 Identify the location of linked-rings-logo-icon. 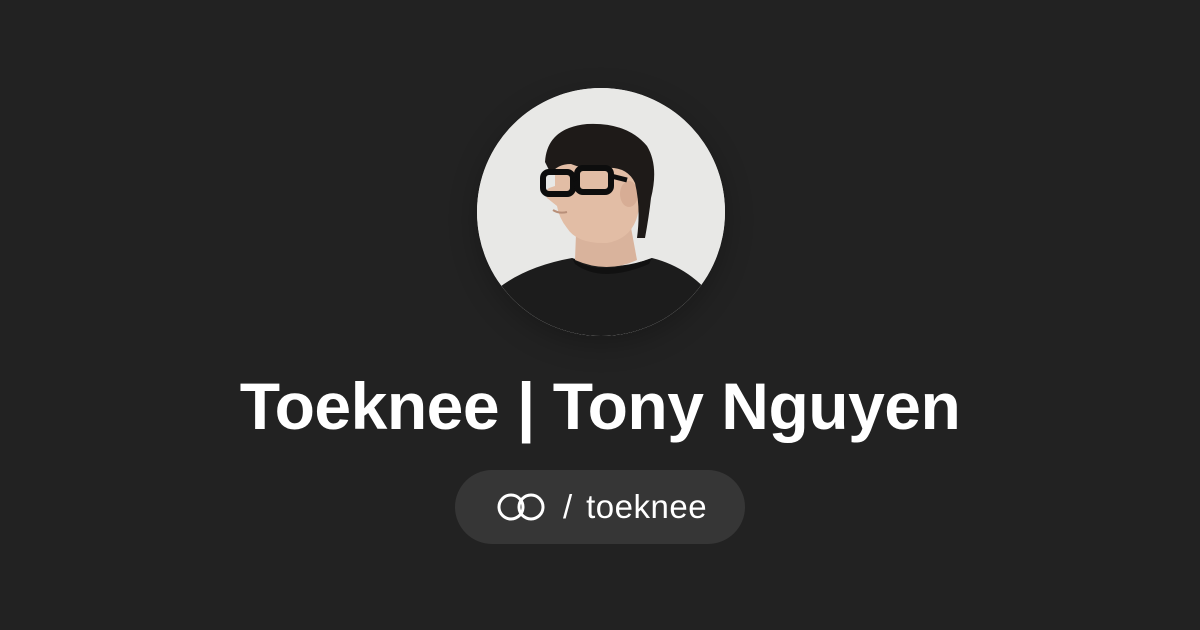
(521, 507).